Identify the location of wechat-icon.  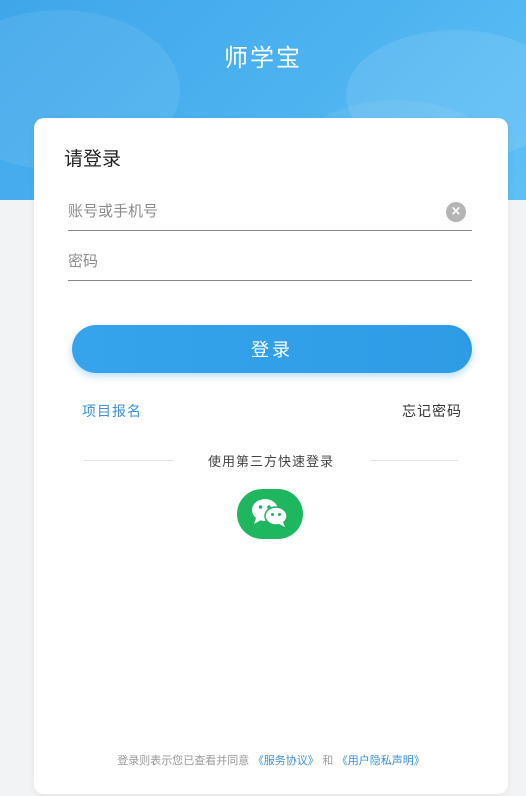
(270, 513).